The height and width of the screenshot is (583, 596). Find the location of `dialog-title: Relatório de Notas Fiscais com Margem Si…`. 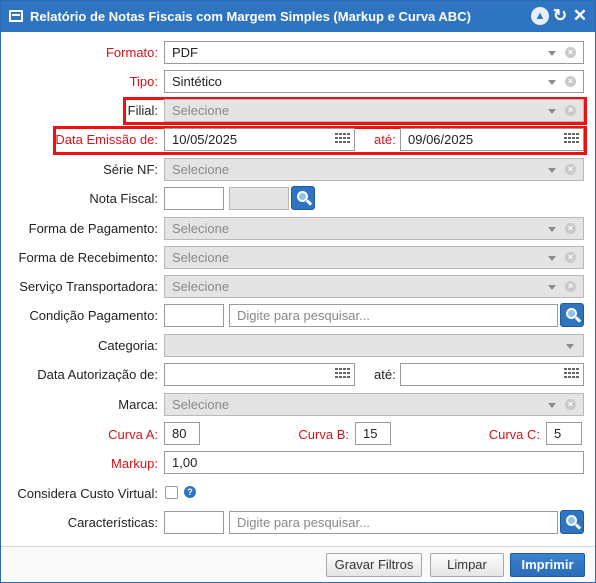

dialog-title: Relatório de Notas Fiscais com Margem Si… is located at coordinates (250, 16).